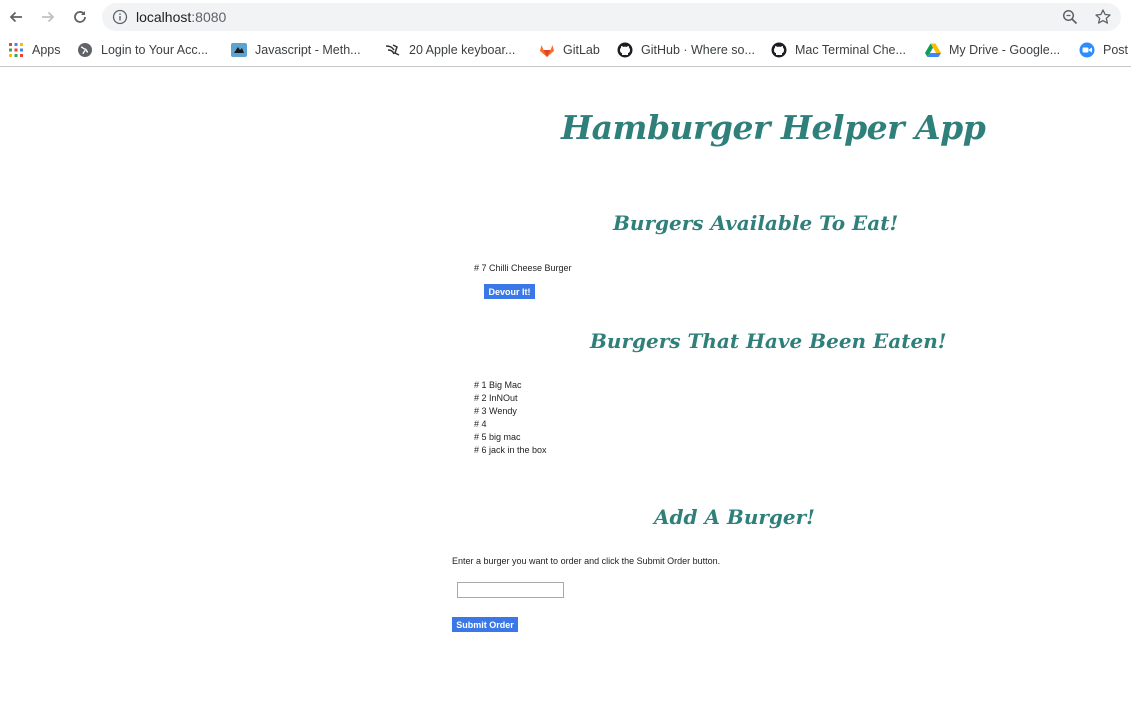 This screenshot has width=1131, height=715. I want to click on eaten-item: # 3 Wendy, so click(495, 411).